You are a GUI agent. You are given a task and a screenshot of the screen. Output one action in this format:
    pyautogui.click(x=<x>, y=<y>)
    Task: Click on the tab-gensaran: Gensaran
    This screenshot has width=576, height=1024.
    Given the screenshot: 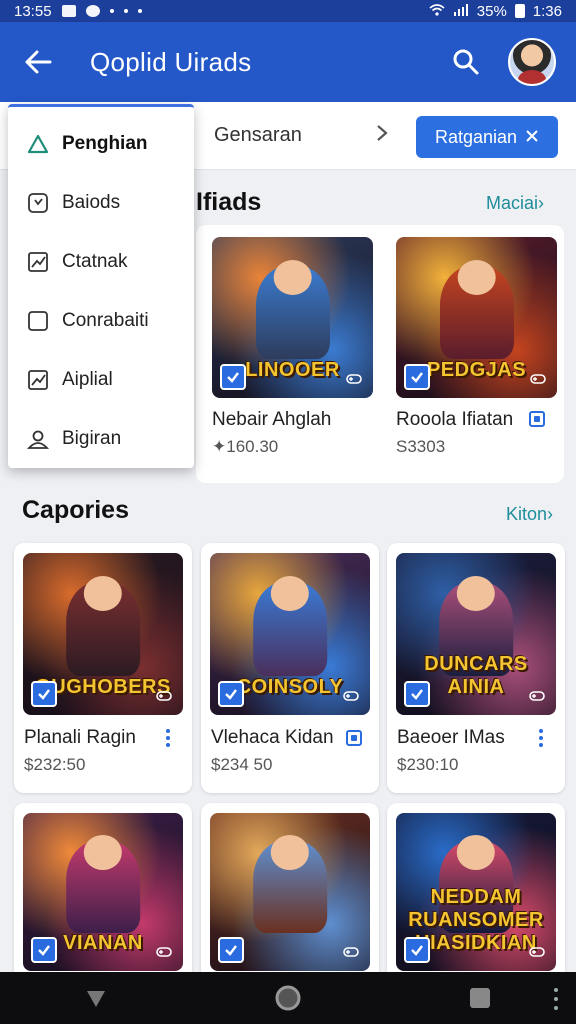 What is the action you would take?
    pyautogui.click(x=258, y=135)
    